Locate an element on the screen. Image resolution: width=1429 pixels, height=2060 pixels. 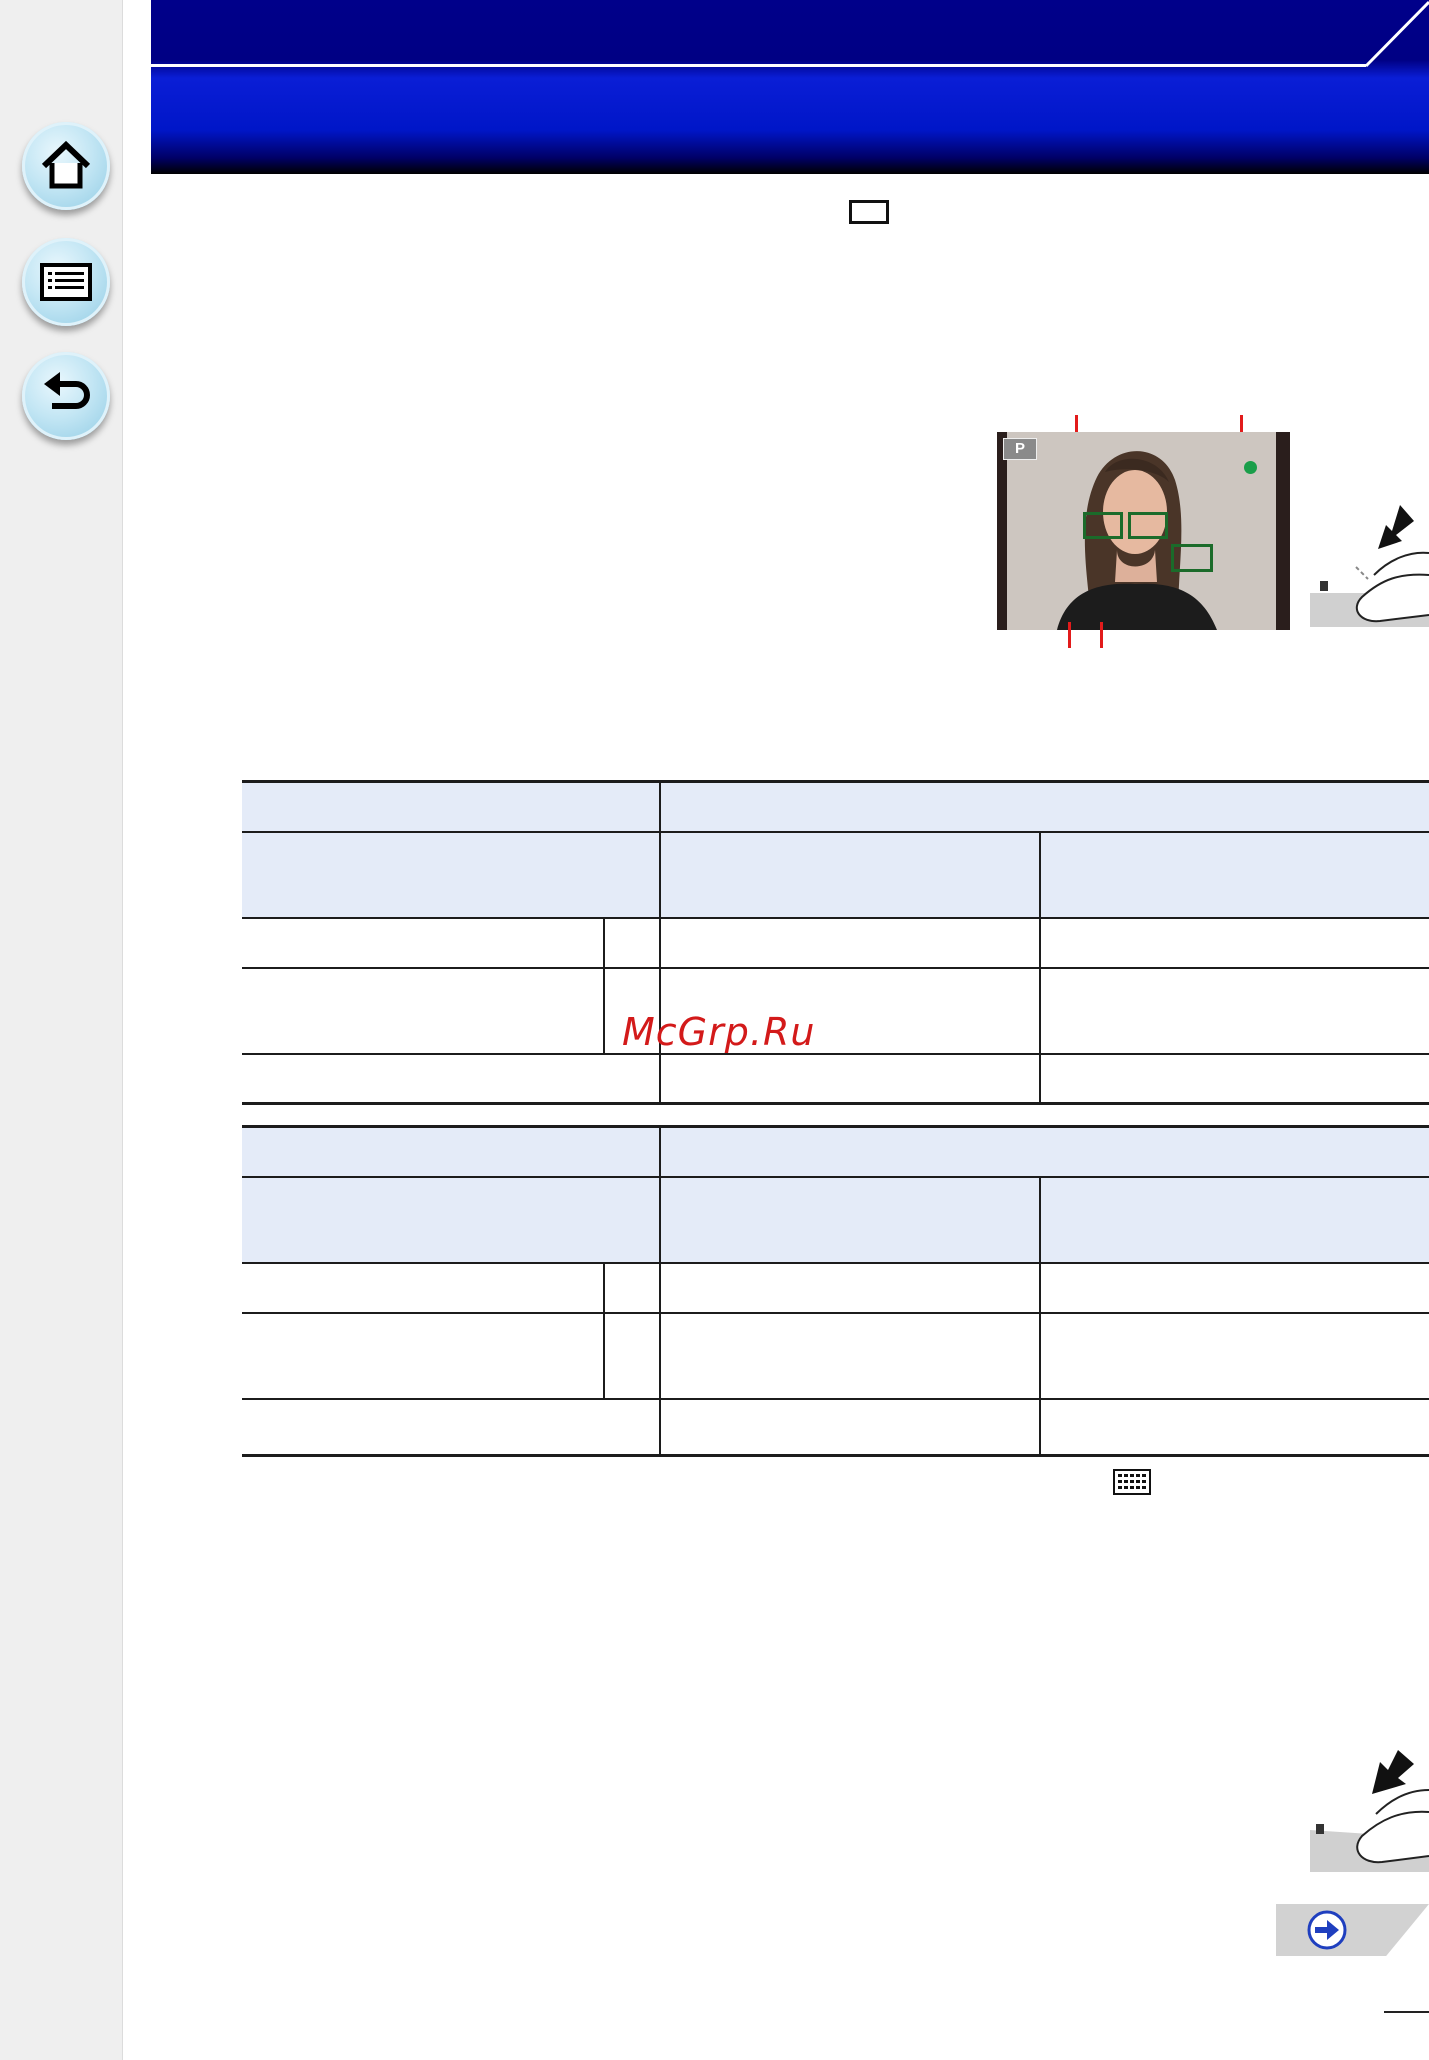
return-arrow-icon is located at coordinates (67, 390).